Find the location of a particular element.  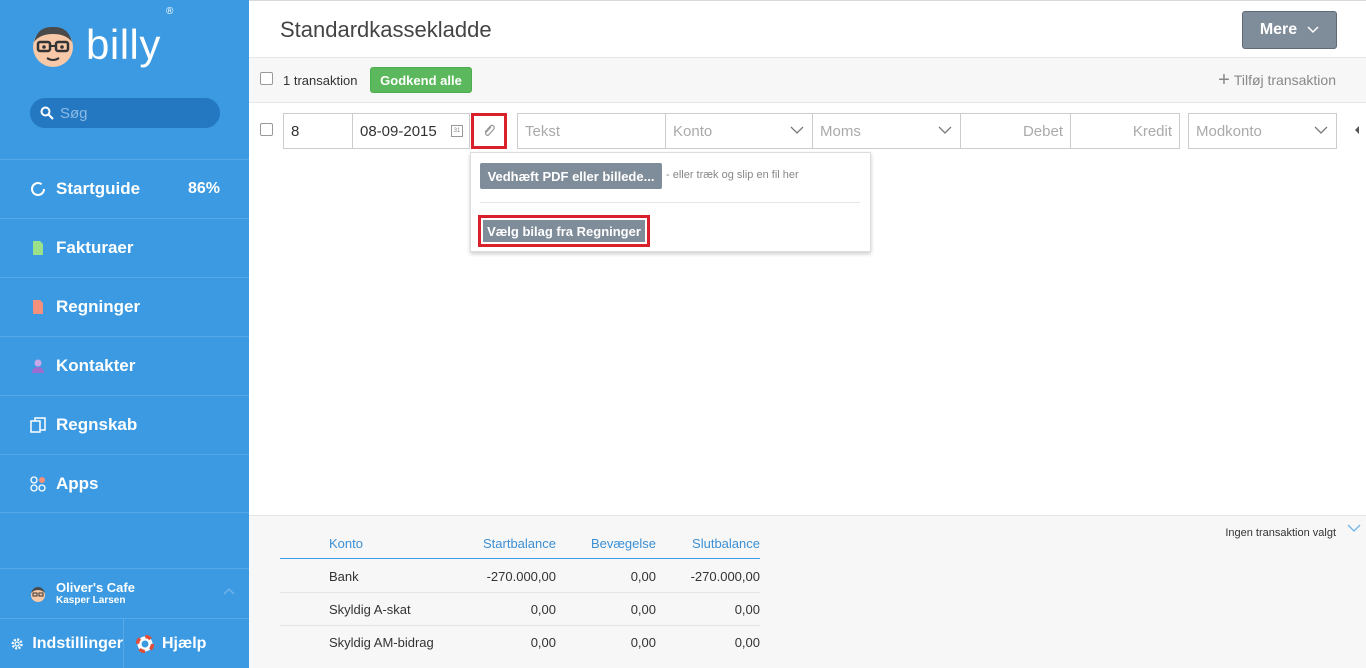

logo-text: billy is located at coordinates (123, 44).